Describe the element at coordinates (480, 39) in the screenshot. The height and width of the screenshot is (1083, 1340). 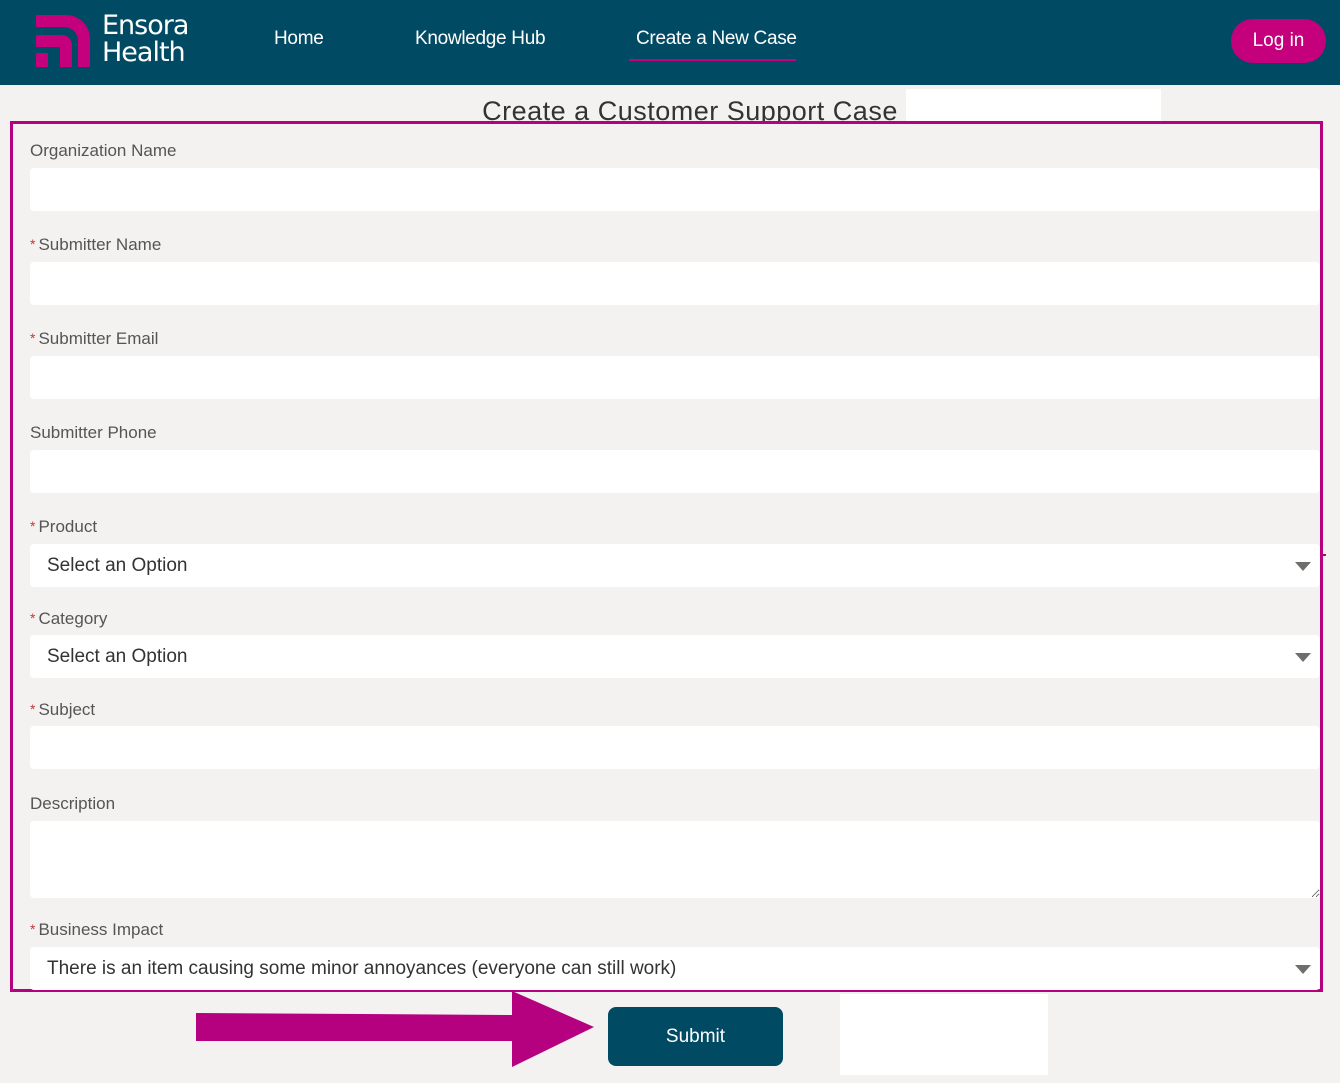
I see `nav-knowledge-hub-link: Knowledge Hub` at that location.